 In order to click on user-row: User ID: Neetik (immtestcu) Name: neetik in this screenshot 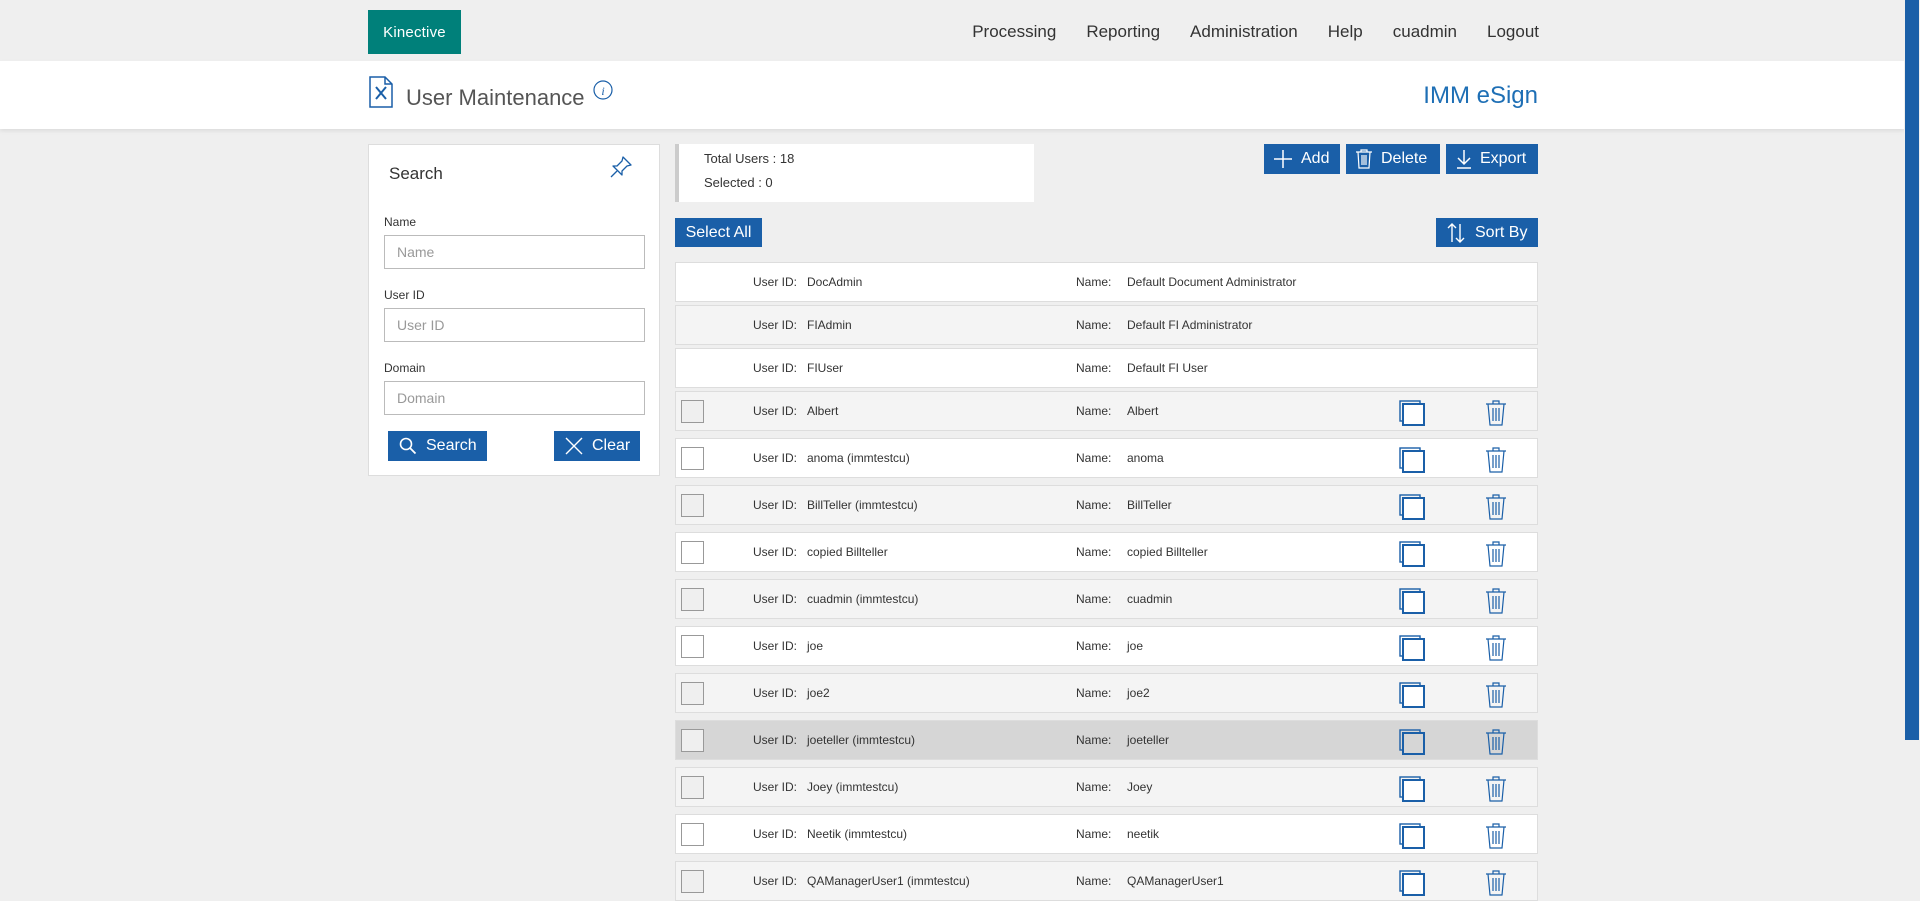, I will do `click(1106, 834)`.